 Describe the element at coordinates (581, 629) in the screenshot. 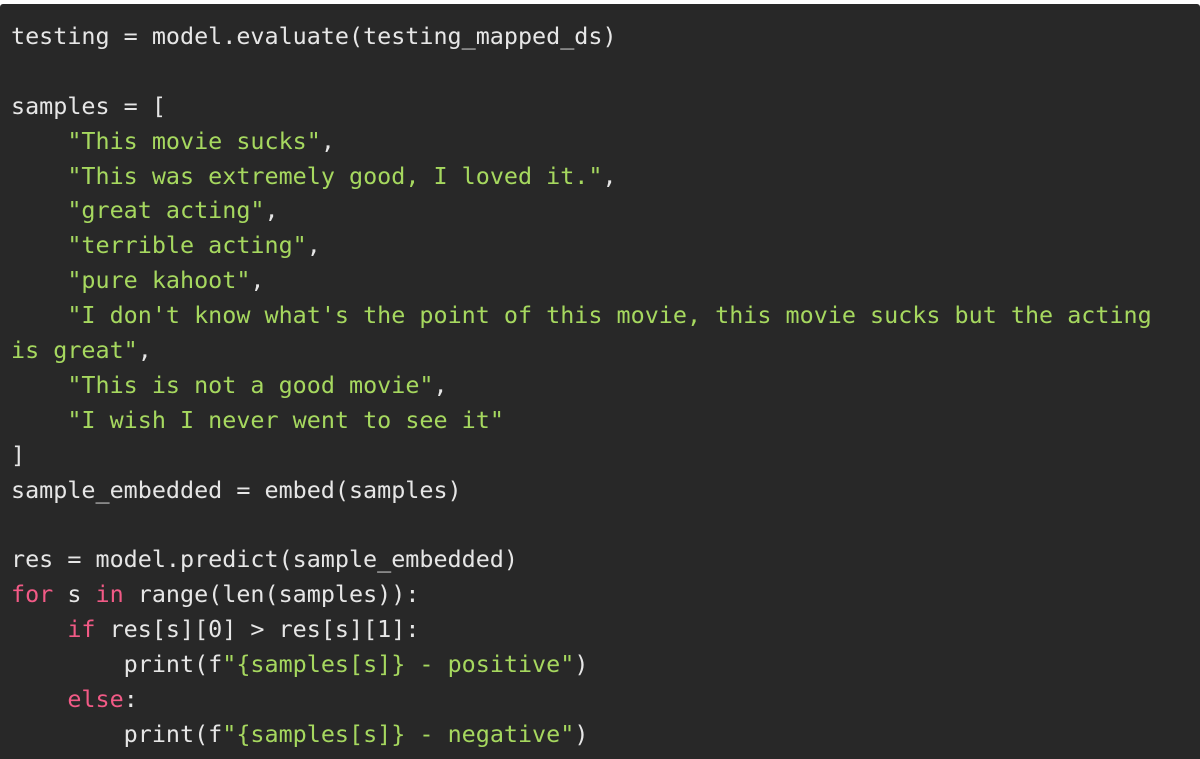

I see `code-line: if res[s][0] > res[s][1]:` at that location.